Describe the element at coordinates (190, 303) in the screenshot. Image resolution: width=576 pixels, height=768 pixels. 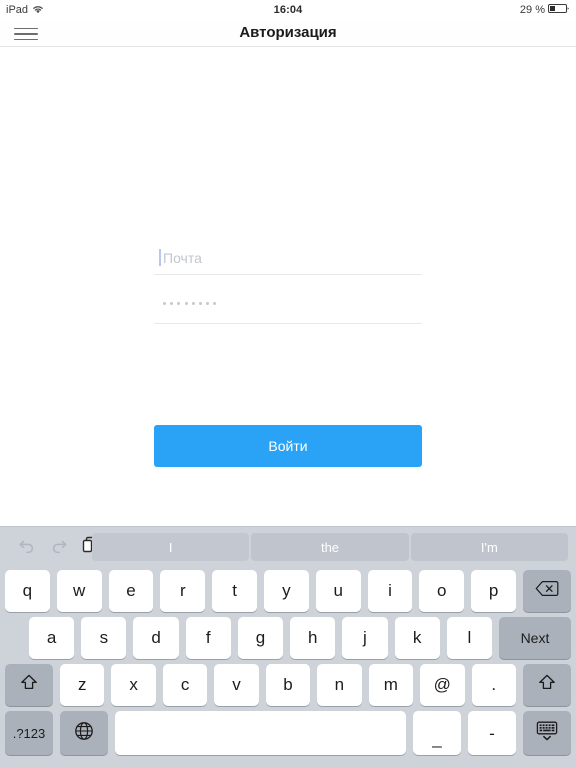
I see `password-masked-value` at that location.